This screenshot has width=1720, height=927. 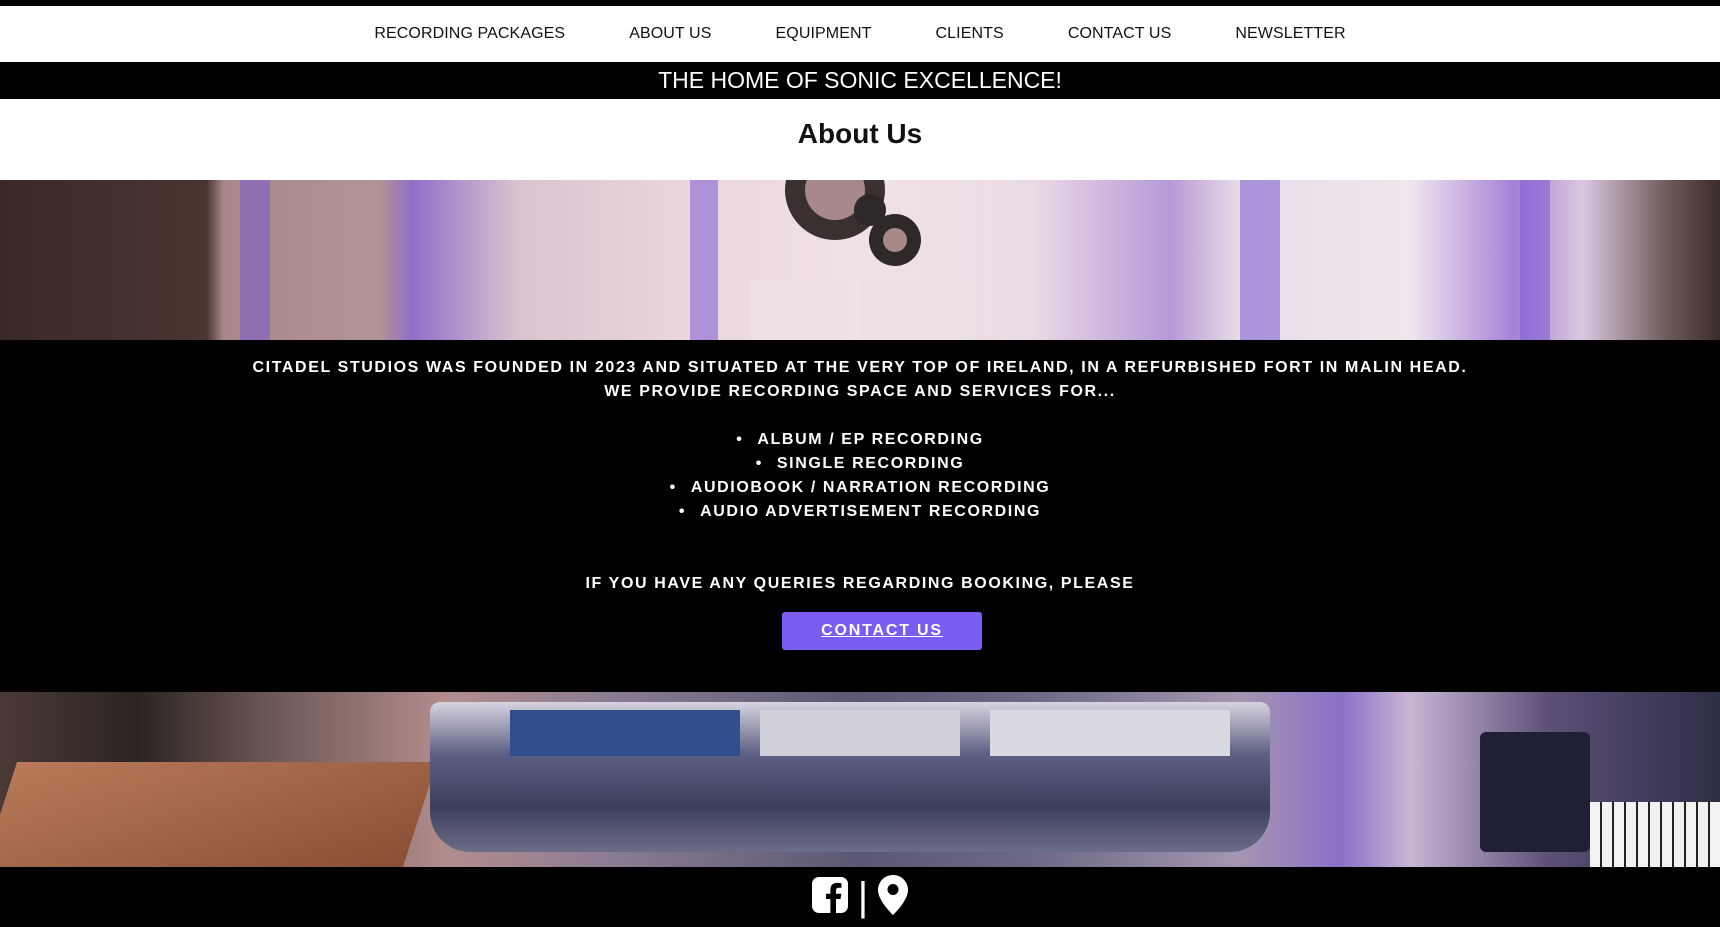 What do you see at coordinates (670, 34) in the screenshot?
I see `nav-about-us: ABOUT US` at bounding box center [670, 34].